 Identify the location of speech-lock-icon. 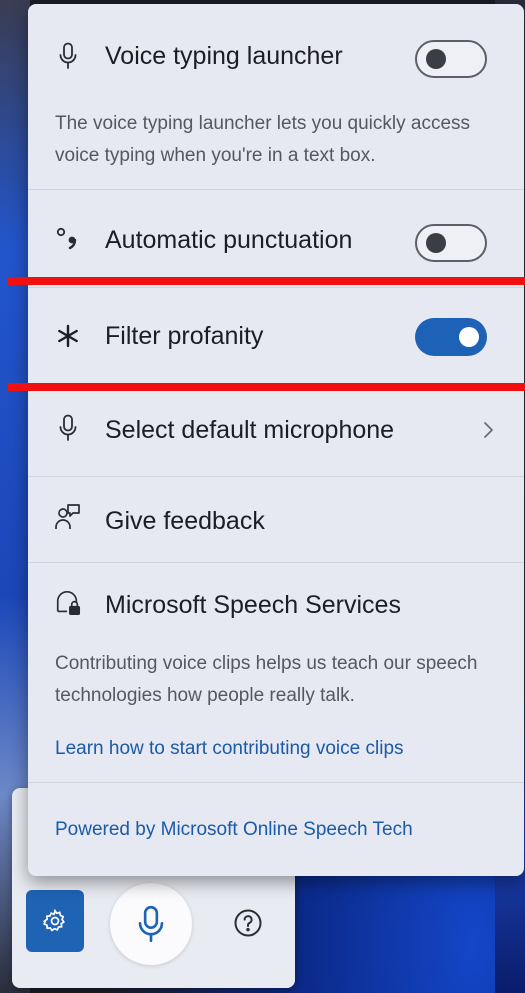
(68, 603).